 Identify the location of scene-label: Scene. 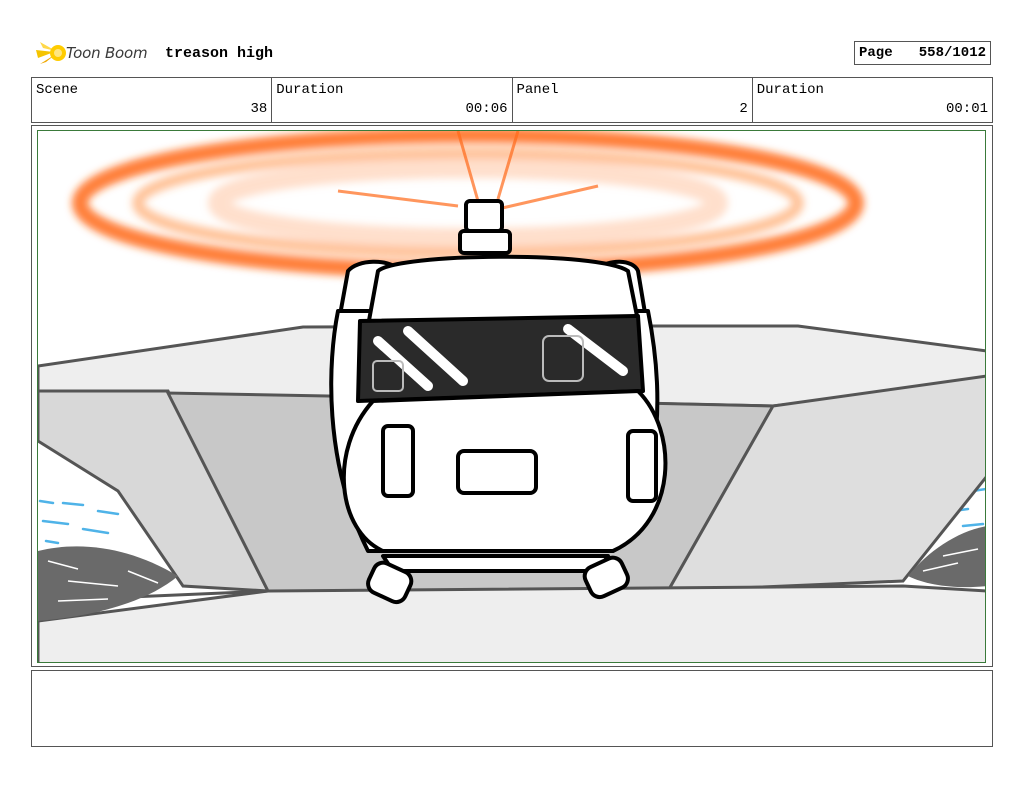
(57, 90).